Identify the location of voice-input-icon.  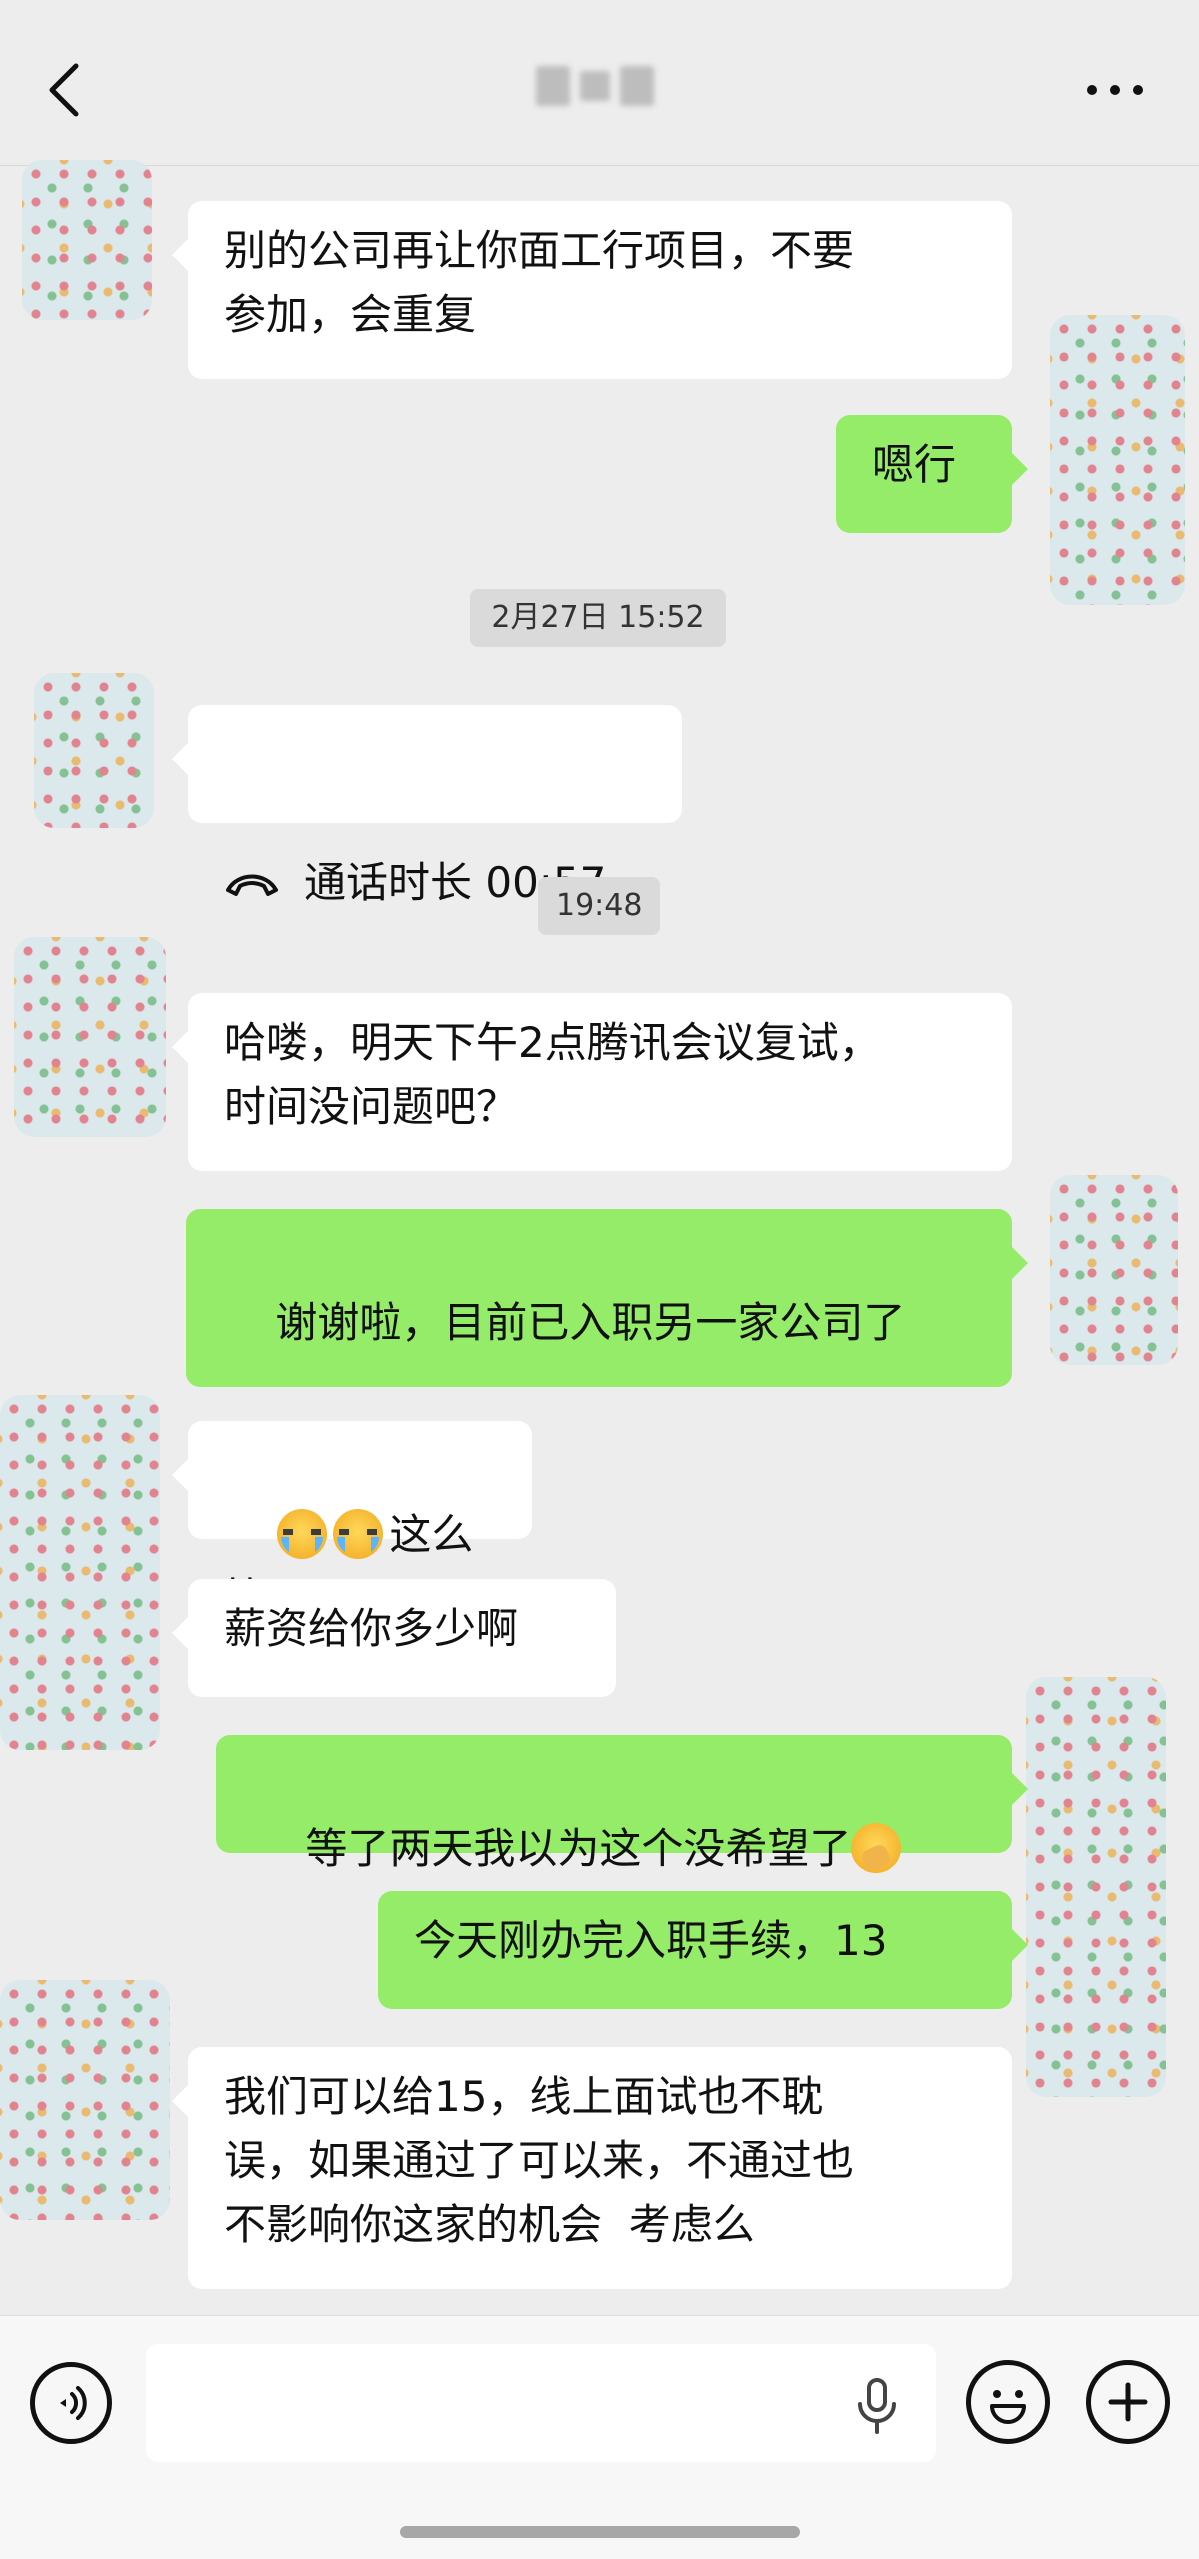
(73, 2403).